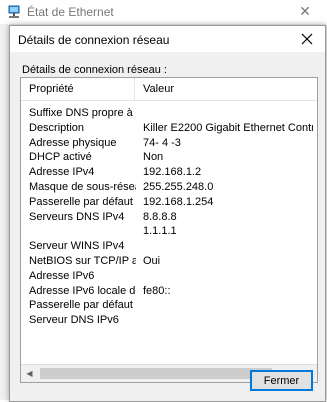 The width and height of the screenshot is (327, 402). What do you see at coordinates (169, 305) in the screenshot?
I see `table-row: Passerelle par défaut IPv6` at bounding box center [169, 305].